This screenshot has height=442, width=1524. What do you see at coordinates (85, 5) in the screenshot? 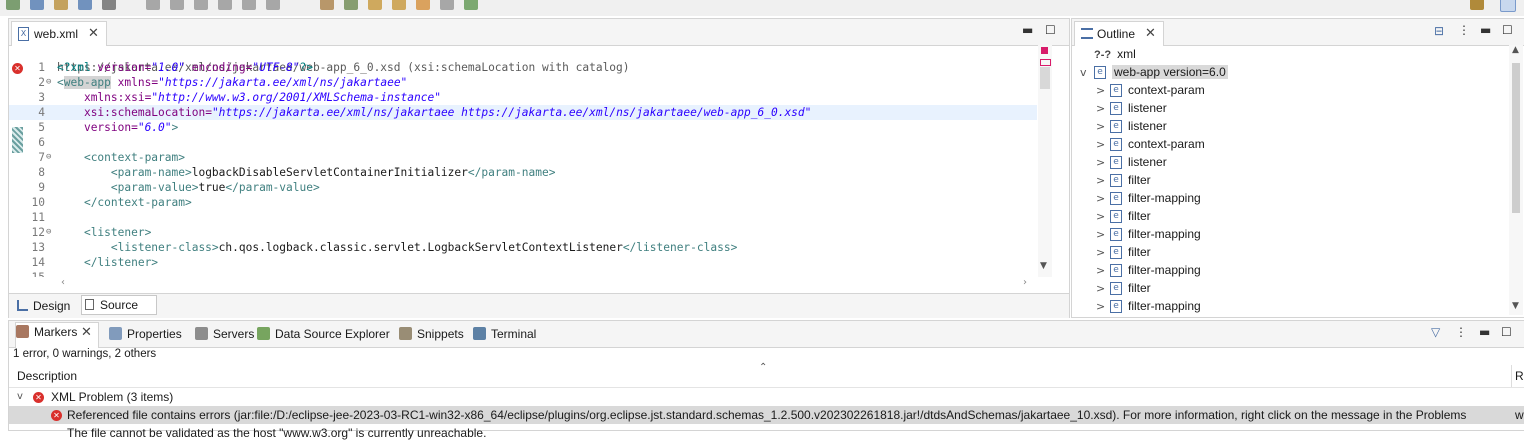
I see `save-icon` at bounding box center [85, 5].